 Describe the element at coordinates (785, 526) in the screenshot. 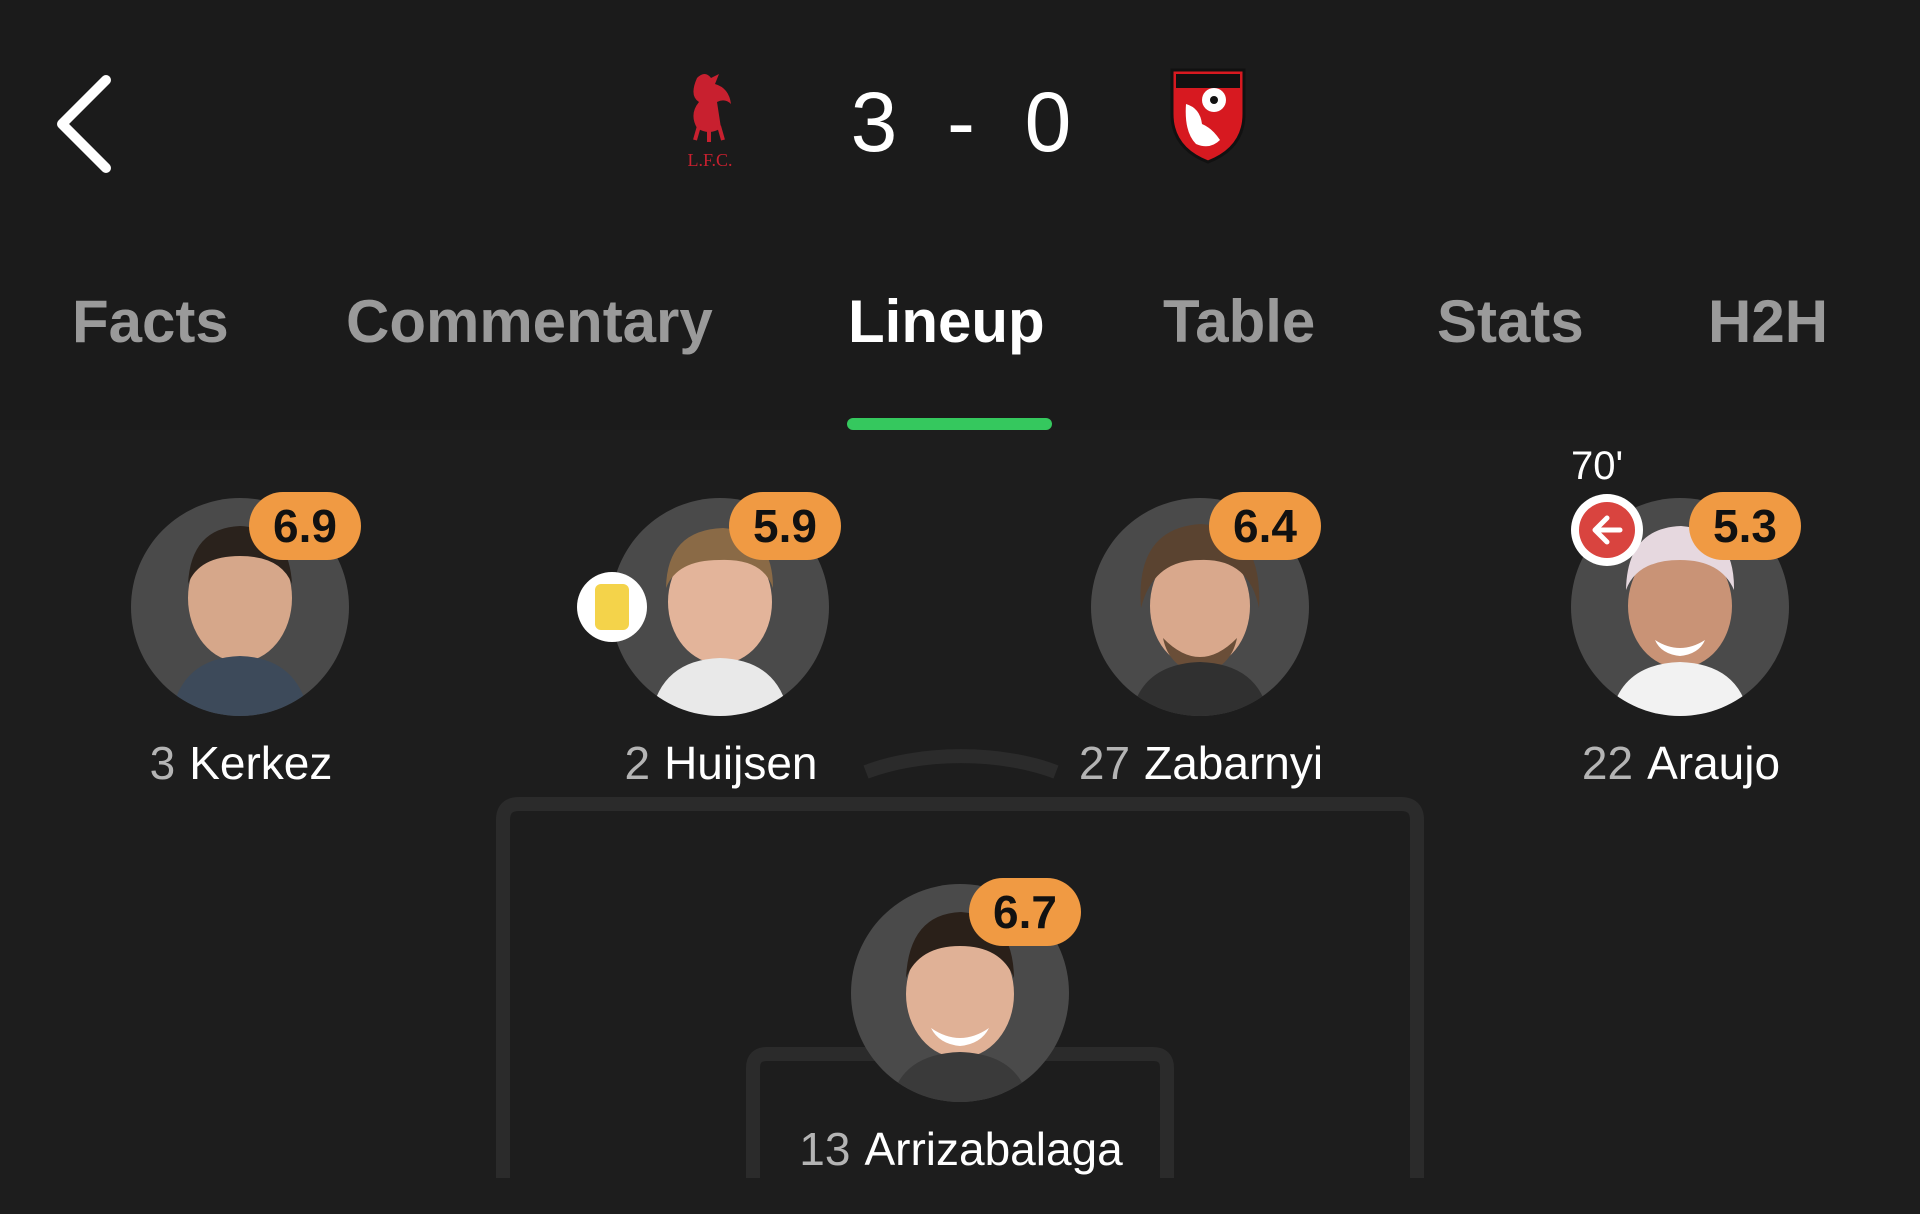

I see `player-rating: 5.9` at that location.